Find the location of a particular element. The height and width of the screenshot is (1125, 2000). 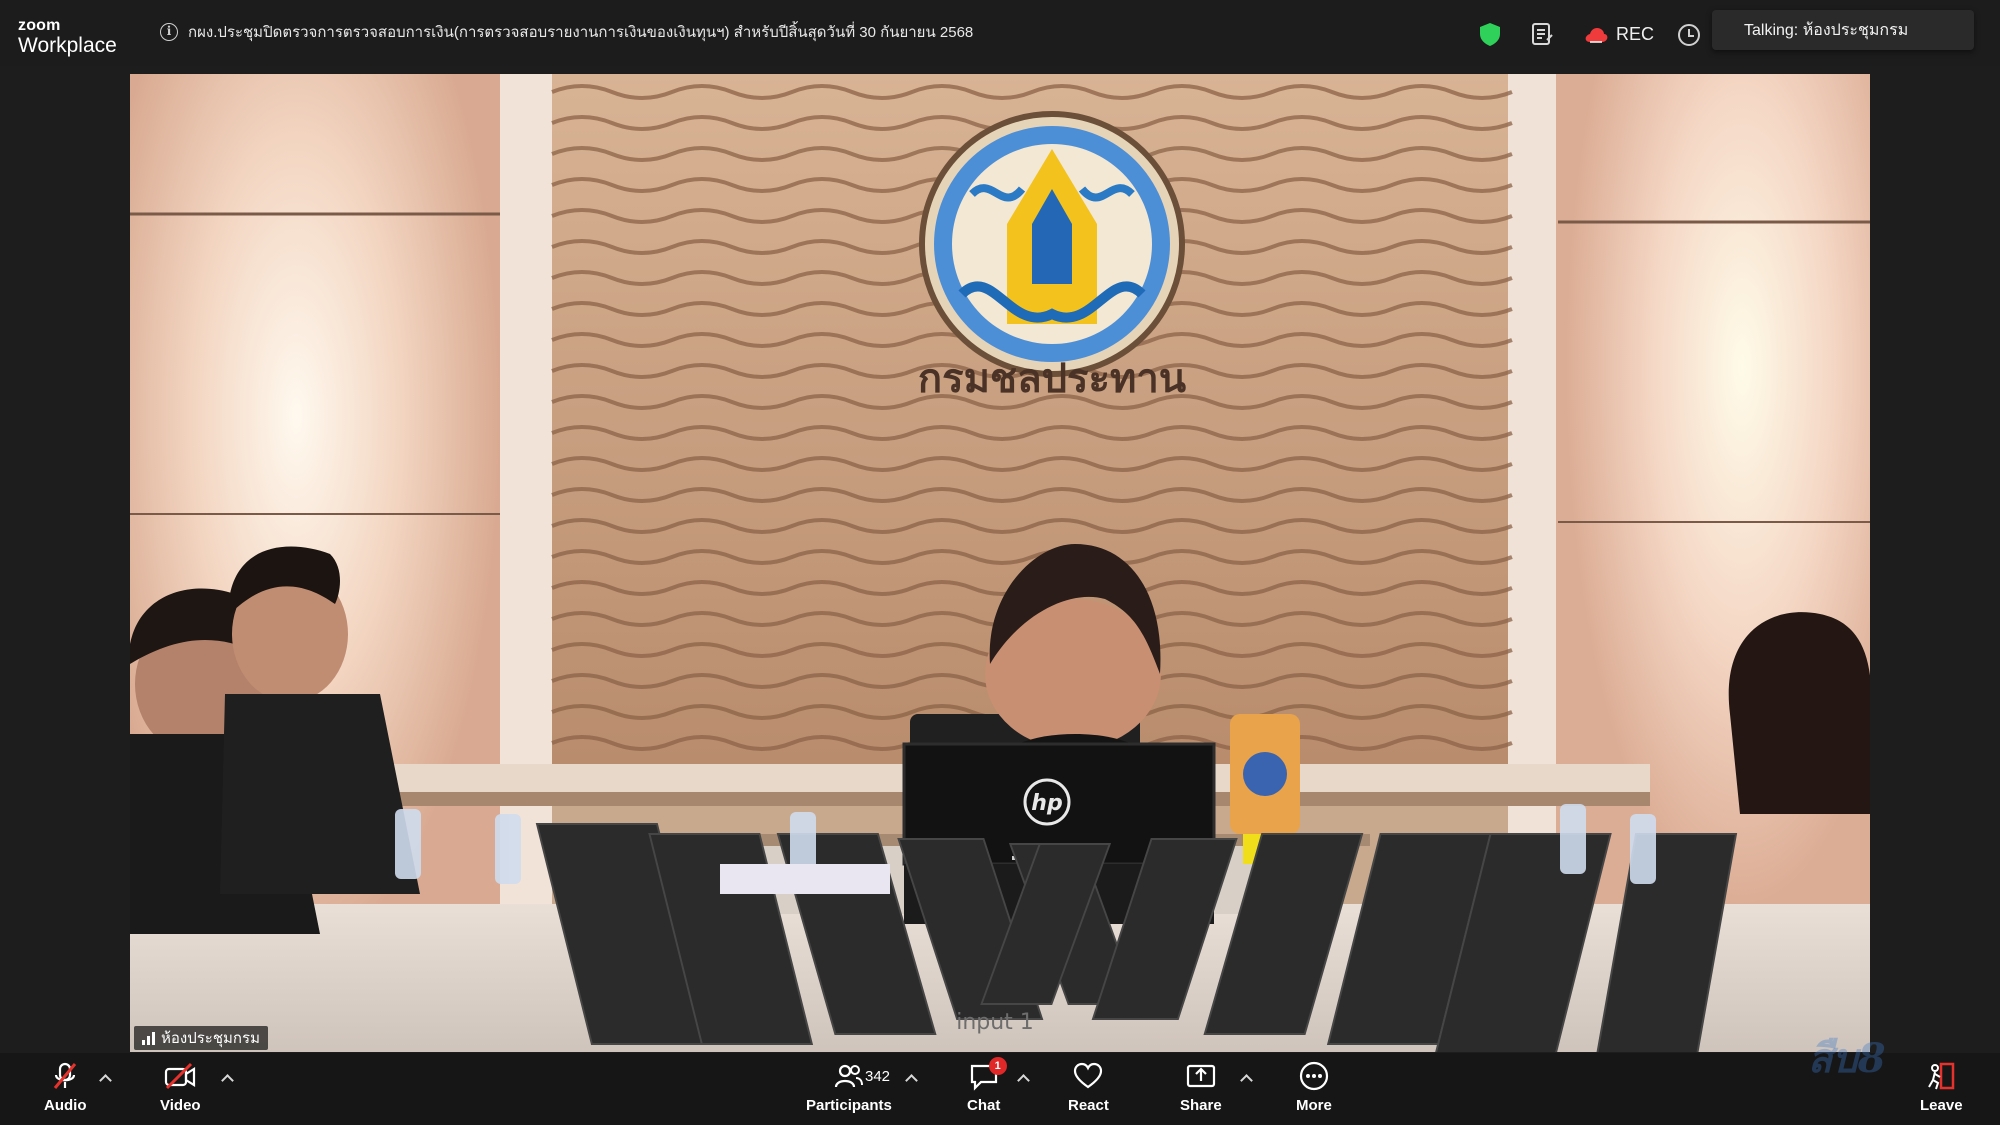

participant-name-tag: ห้องประชุมกรม is located at coordinates (201, 1038).